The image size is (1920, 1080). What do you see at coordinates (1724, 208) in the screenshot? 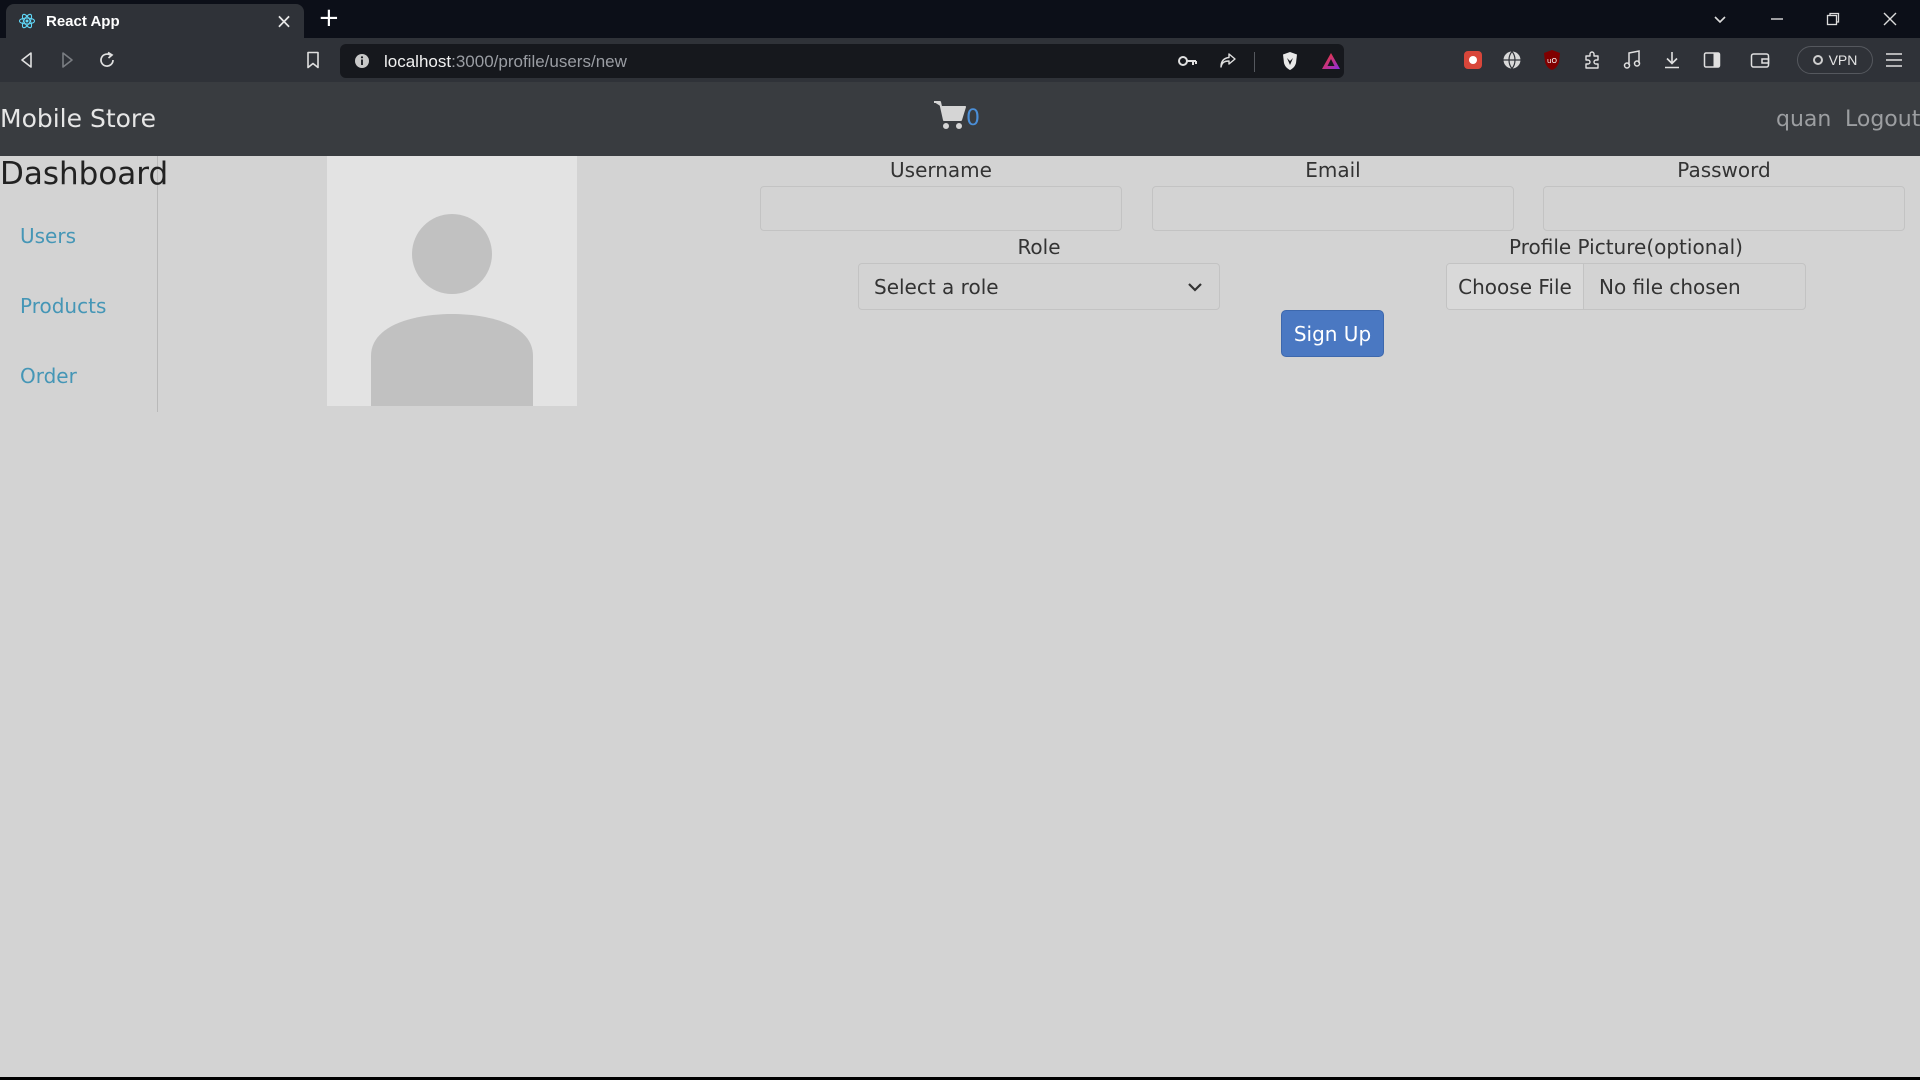
I see `password-input` at bounding box center [1724, 208].